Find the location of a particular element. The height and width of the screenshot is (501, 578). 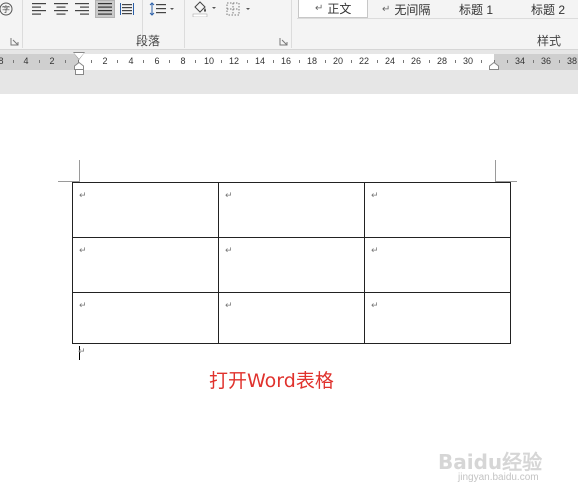

justify-button is located at coordinates (105, 9).